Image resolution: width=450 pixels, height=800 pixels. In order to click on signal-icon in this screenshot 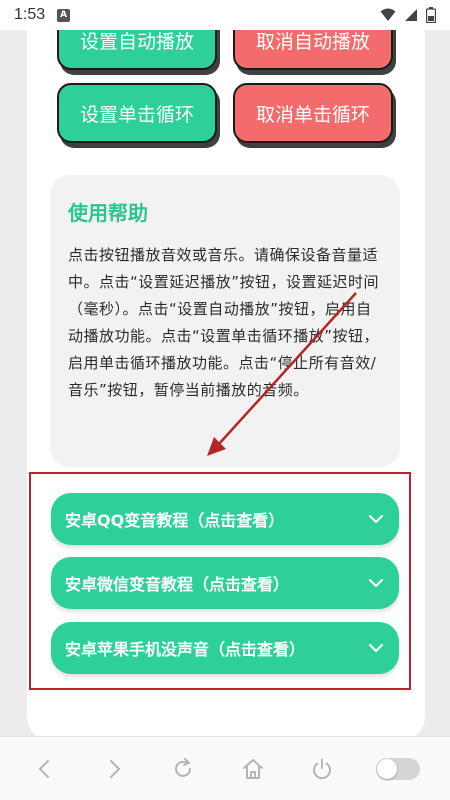, I will do `click(411, 15)`.